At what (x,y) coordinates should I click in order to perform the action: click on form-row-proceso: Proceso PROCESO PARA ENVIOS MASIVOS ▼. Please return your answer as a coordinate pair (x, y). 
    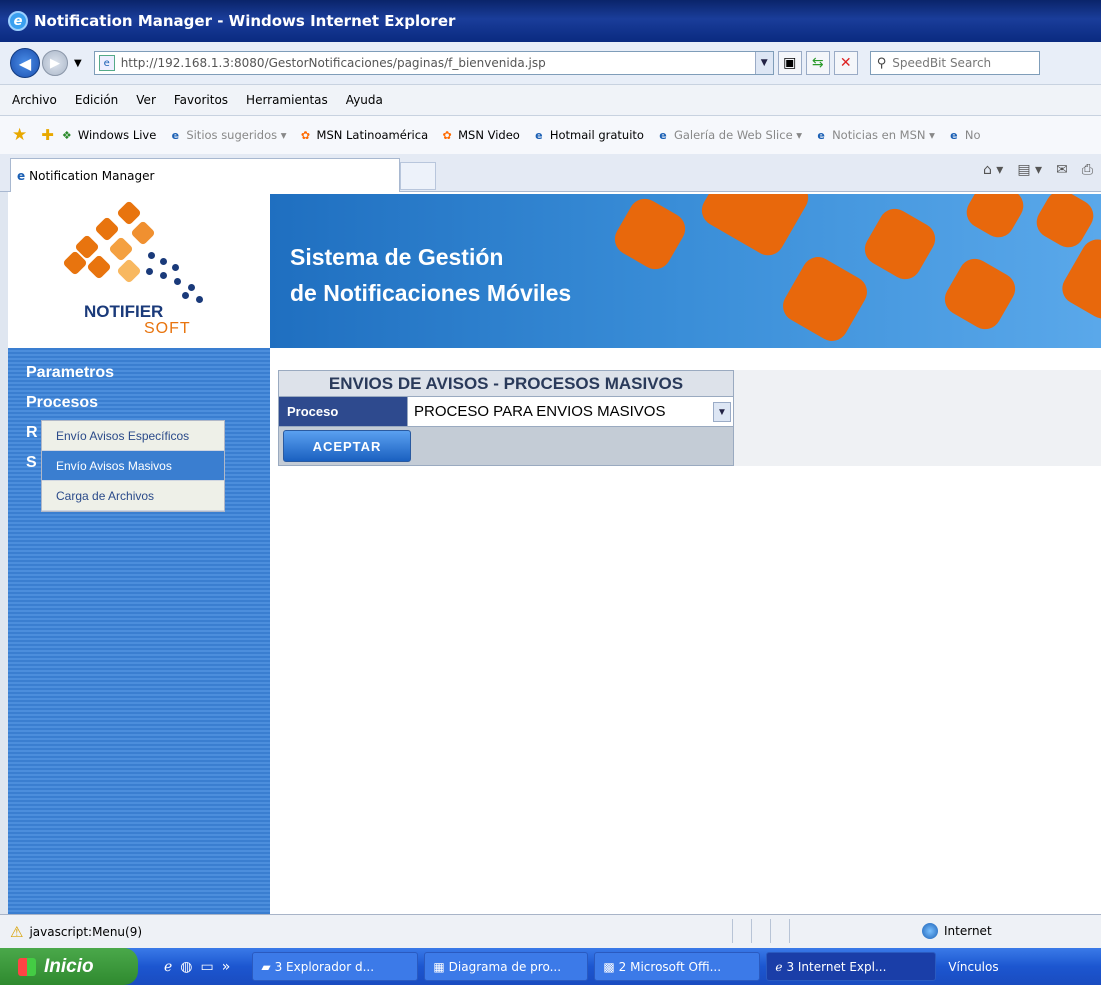
    Looking at the image, I should click on (506, 412).